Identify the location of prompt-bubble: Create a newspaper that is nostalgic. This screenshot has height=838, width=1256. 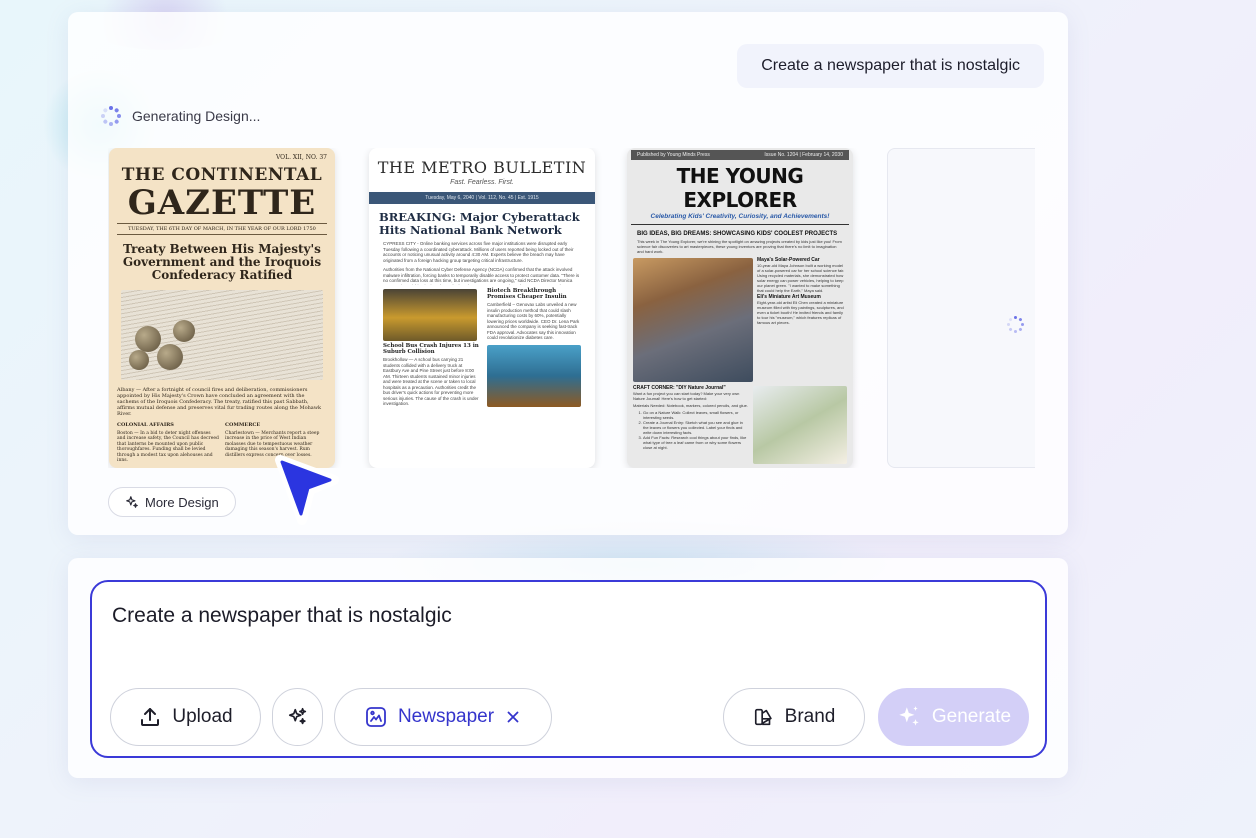
(890, 66).